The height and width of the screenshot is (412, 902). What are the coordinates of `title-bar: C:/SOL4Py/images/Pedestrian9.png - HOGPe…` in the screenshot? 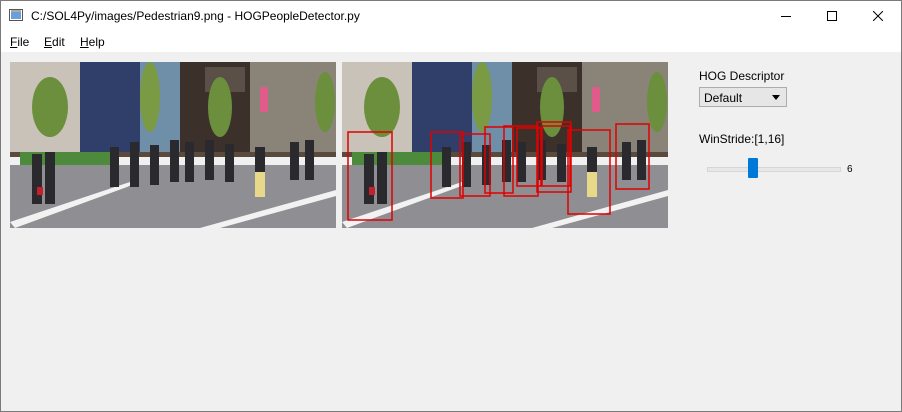 It's located at (451, 16).